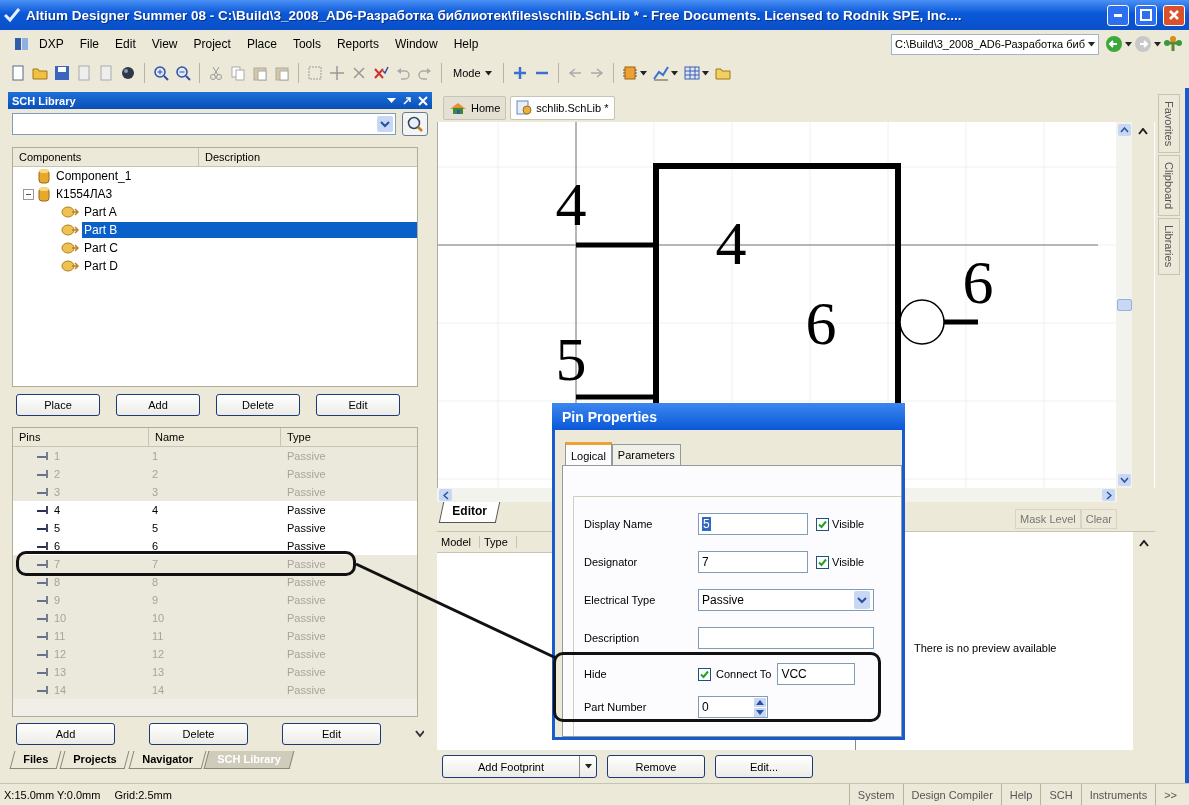  I want to click on side-tab: Libraries, so click(1169, 246).